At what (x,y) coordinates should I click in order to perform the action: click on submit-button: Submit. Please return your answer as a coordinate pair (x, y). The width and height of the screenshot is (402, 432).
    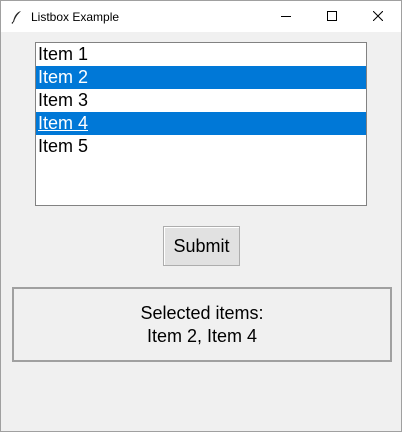
    Looking at the image, I should click on (201, 246).